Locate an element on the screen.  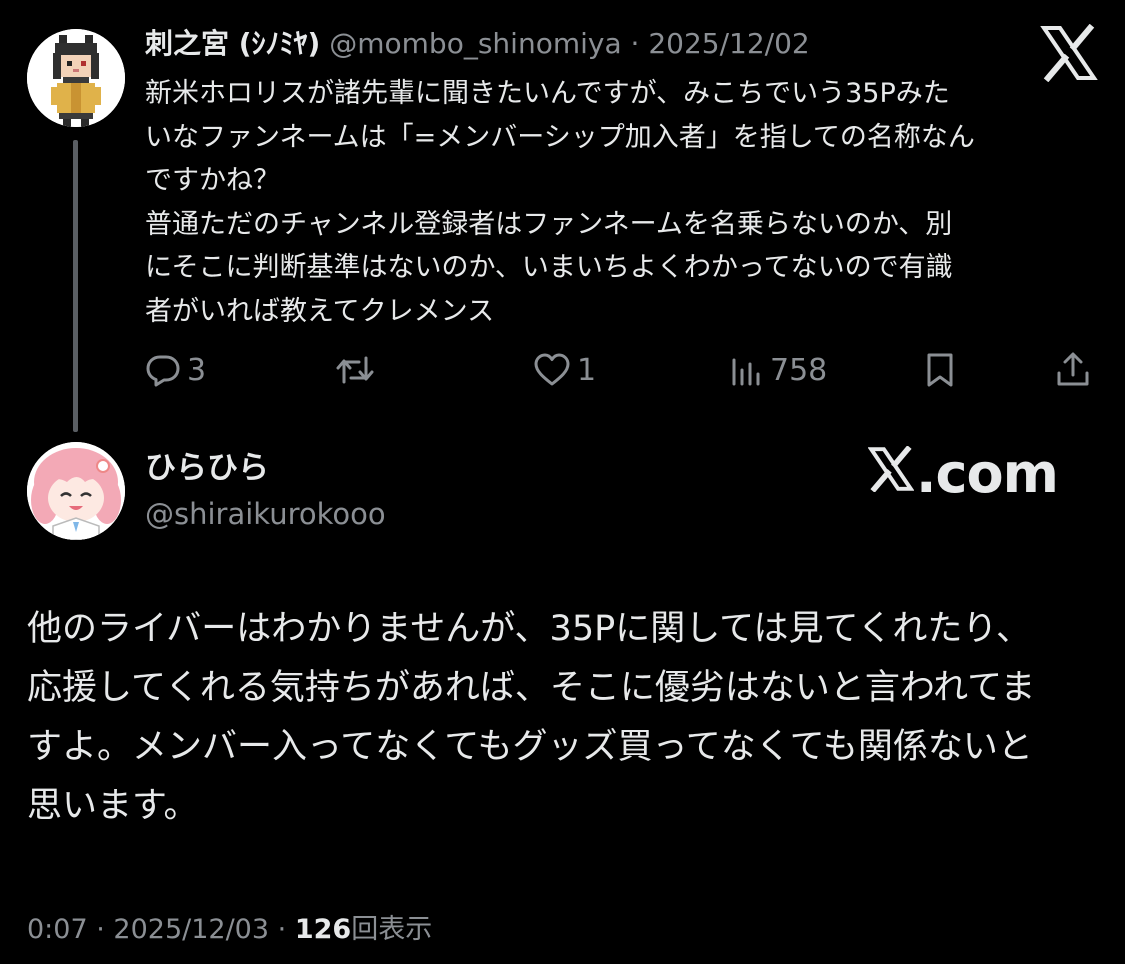
display-name: ひらひら is located at coordinates (207, 468).